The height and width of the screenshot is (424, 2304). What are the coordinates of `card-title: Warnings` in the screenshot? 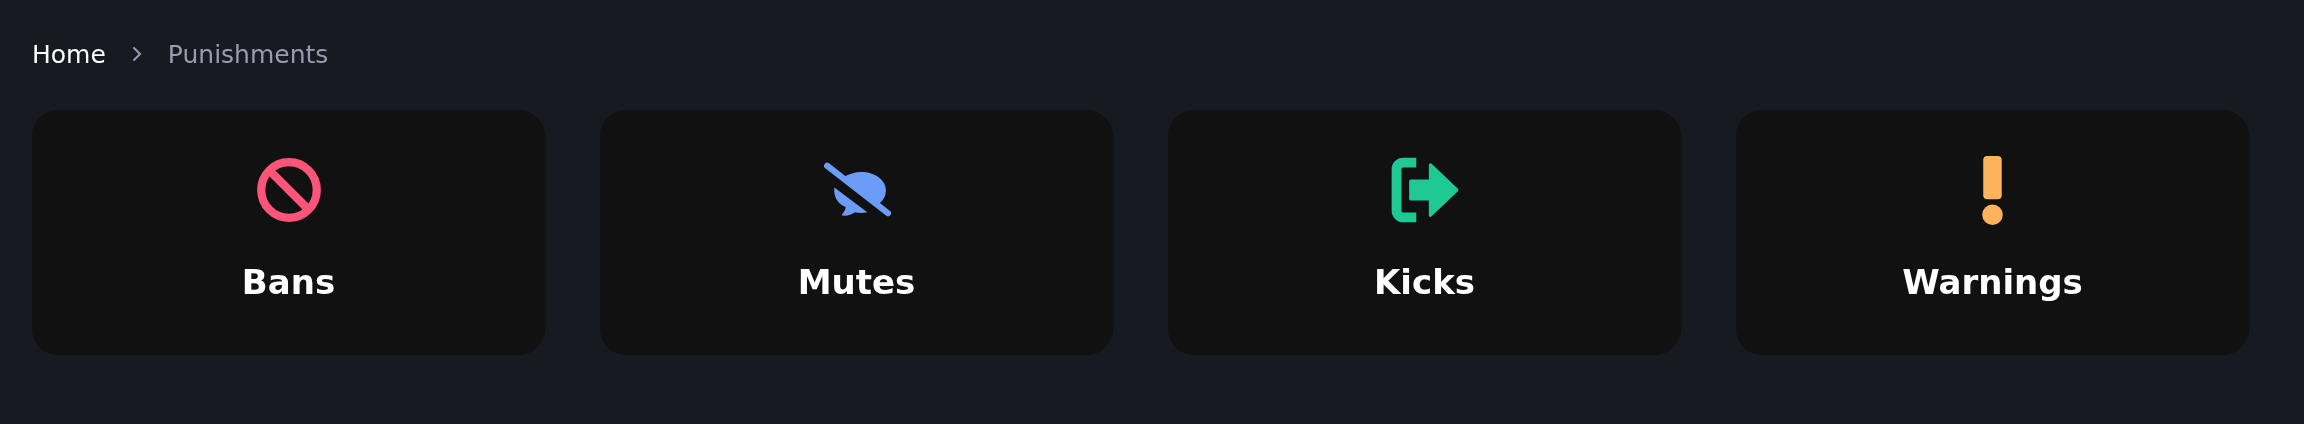 It's located at (1992, 282).